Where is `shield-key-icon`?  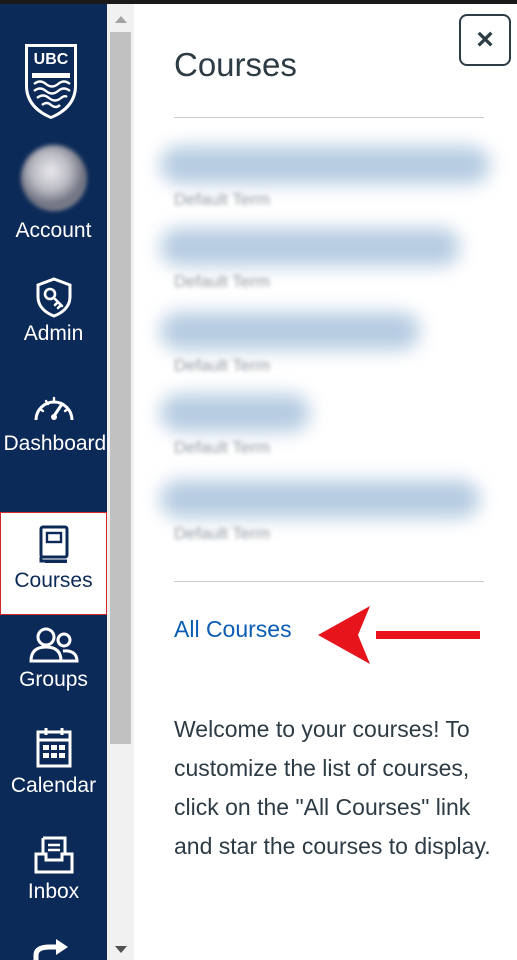 shield-key-icon is located at coordinates (53, 297).